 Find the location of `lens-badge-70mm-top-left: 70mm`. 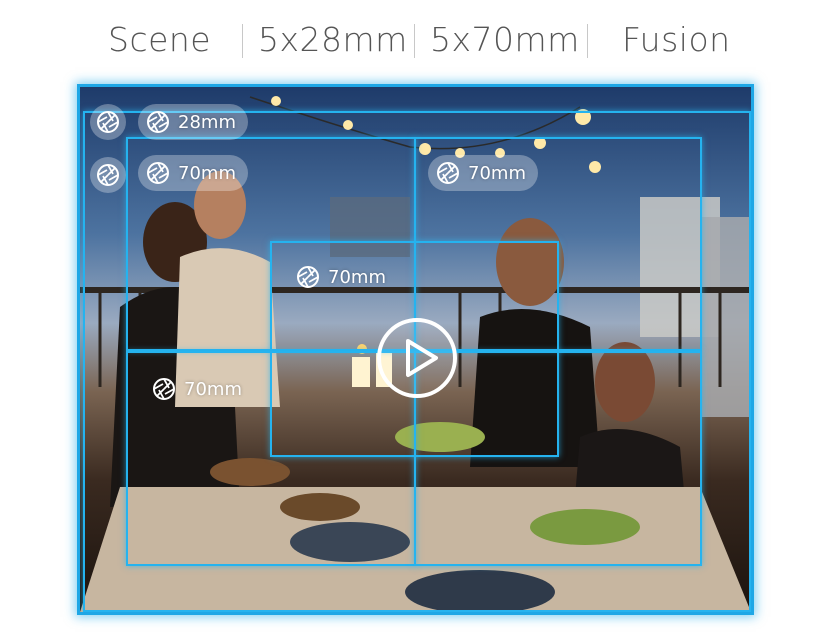

lens-badge-70mm-top-left: 70mm is located at coordinates (193, 173).